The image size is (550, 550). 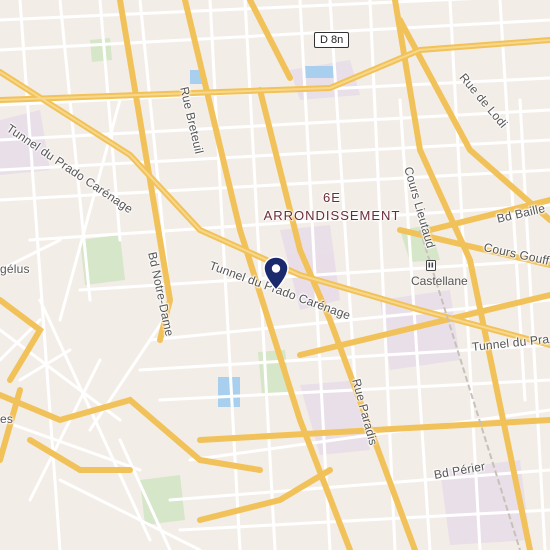 I want to click on road-shield: D 8n, so click(x=332, y=40).